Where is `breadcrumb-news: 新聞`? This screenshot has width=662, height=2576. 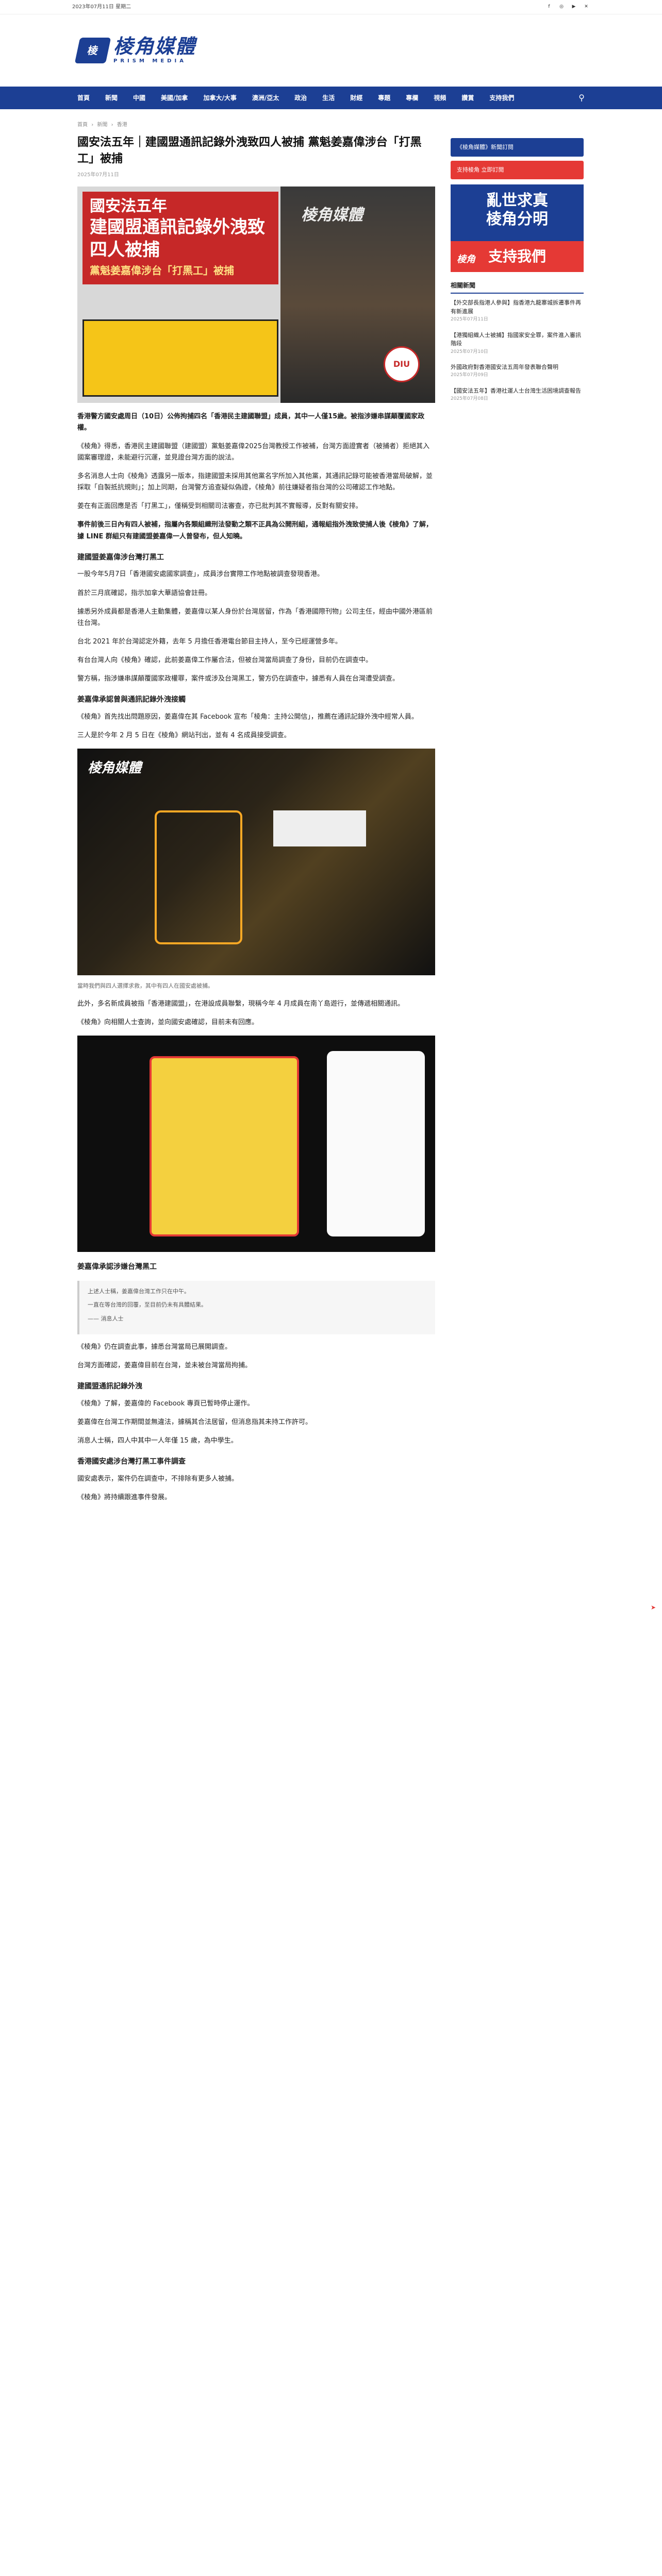
breadcrumb-news: 新聞 is located at coordinates (102, 125).